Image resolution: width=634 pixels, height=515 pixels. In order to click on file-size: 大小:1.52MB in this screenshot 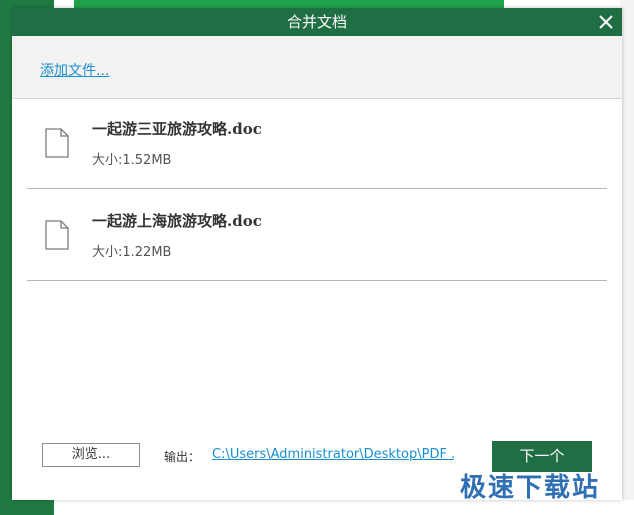, I will do `click(132, 160)`.